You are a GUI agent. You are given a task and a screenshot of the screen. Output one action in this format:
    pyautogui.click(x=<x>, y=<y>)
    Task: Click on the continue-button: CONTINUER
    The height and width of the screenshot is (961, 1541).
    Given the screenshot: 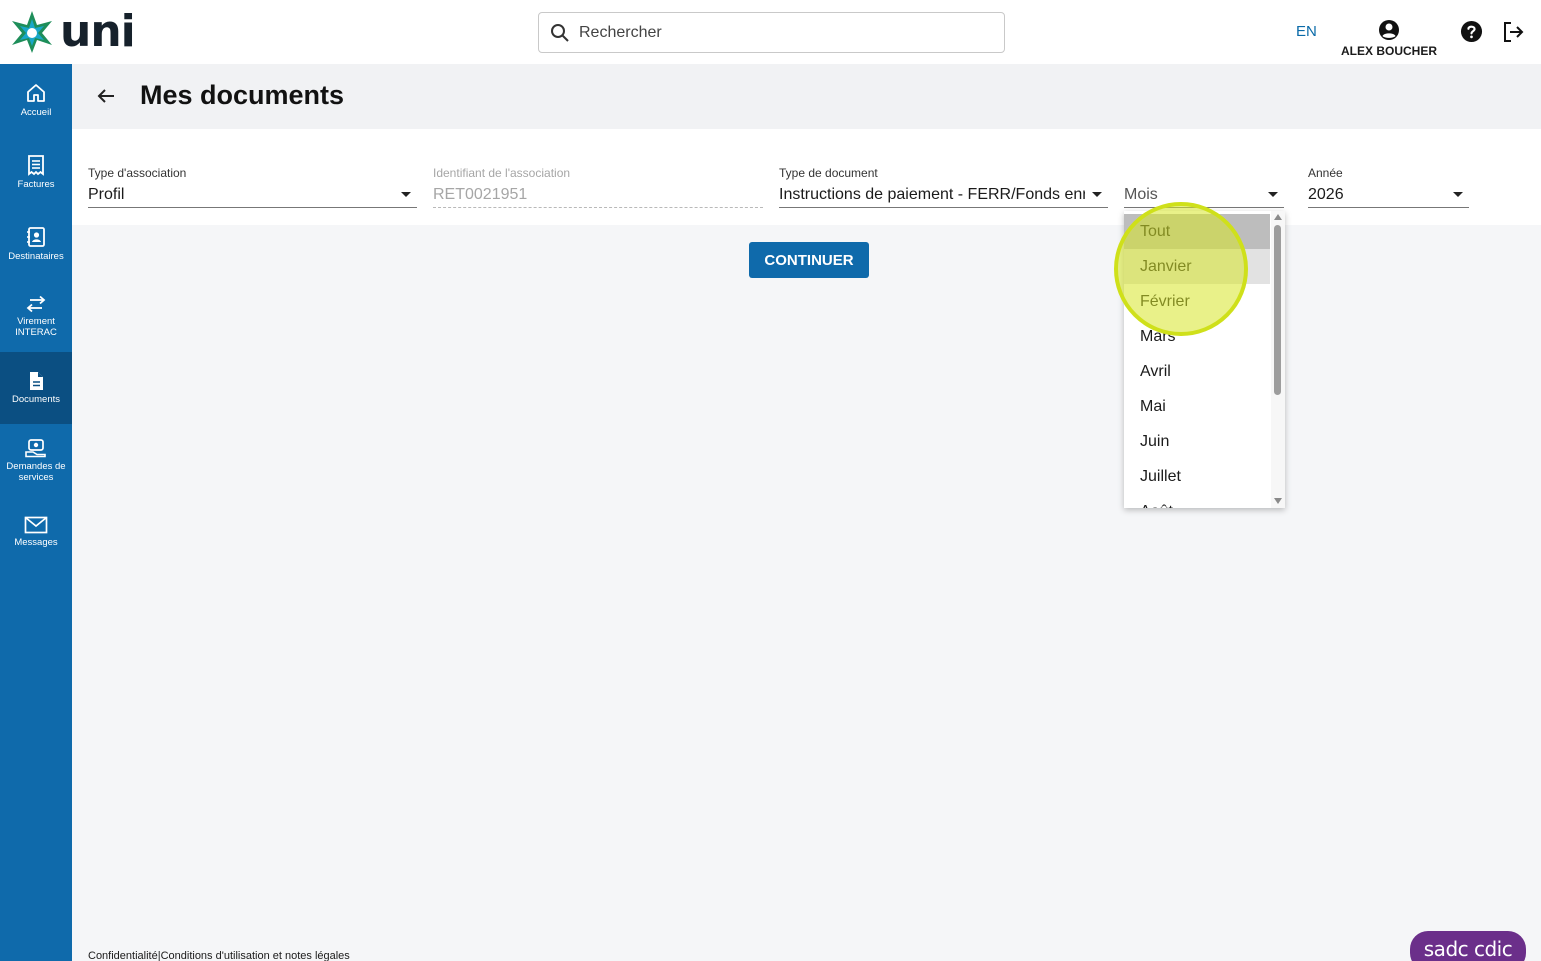 What is the action you would take?
    pyautogui.click(x=809, y=260)
    